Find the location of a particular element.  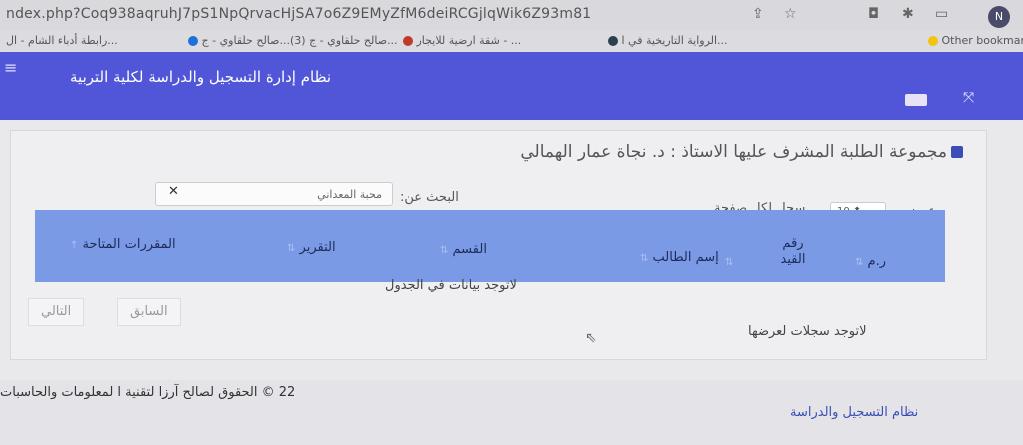

col-header-registration: رقم القيد is located at coordinates (793, 251).